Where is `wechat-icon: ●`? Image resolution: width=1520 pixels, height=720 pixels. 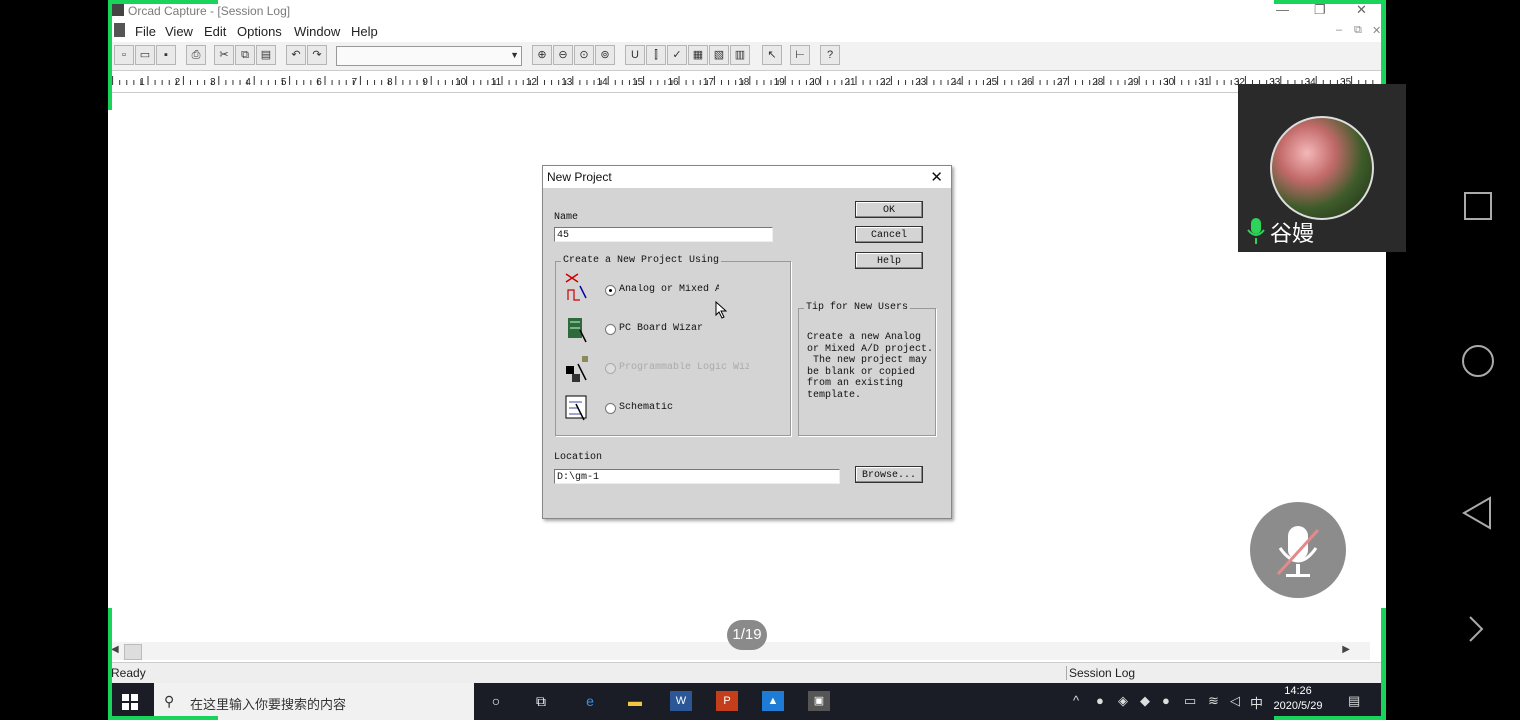 wechat-icon: ● is located at coordinates (1166, 700).